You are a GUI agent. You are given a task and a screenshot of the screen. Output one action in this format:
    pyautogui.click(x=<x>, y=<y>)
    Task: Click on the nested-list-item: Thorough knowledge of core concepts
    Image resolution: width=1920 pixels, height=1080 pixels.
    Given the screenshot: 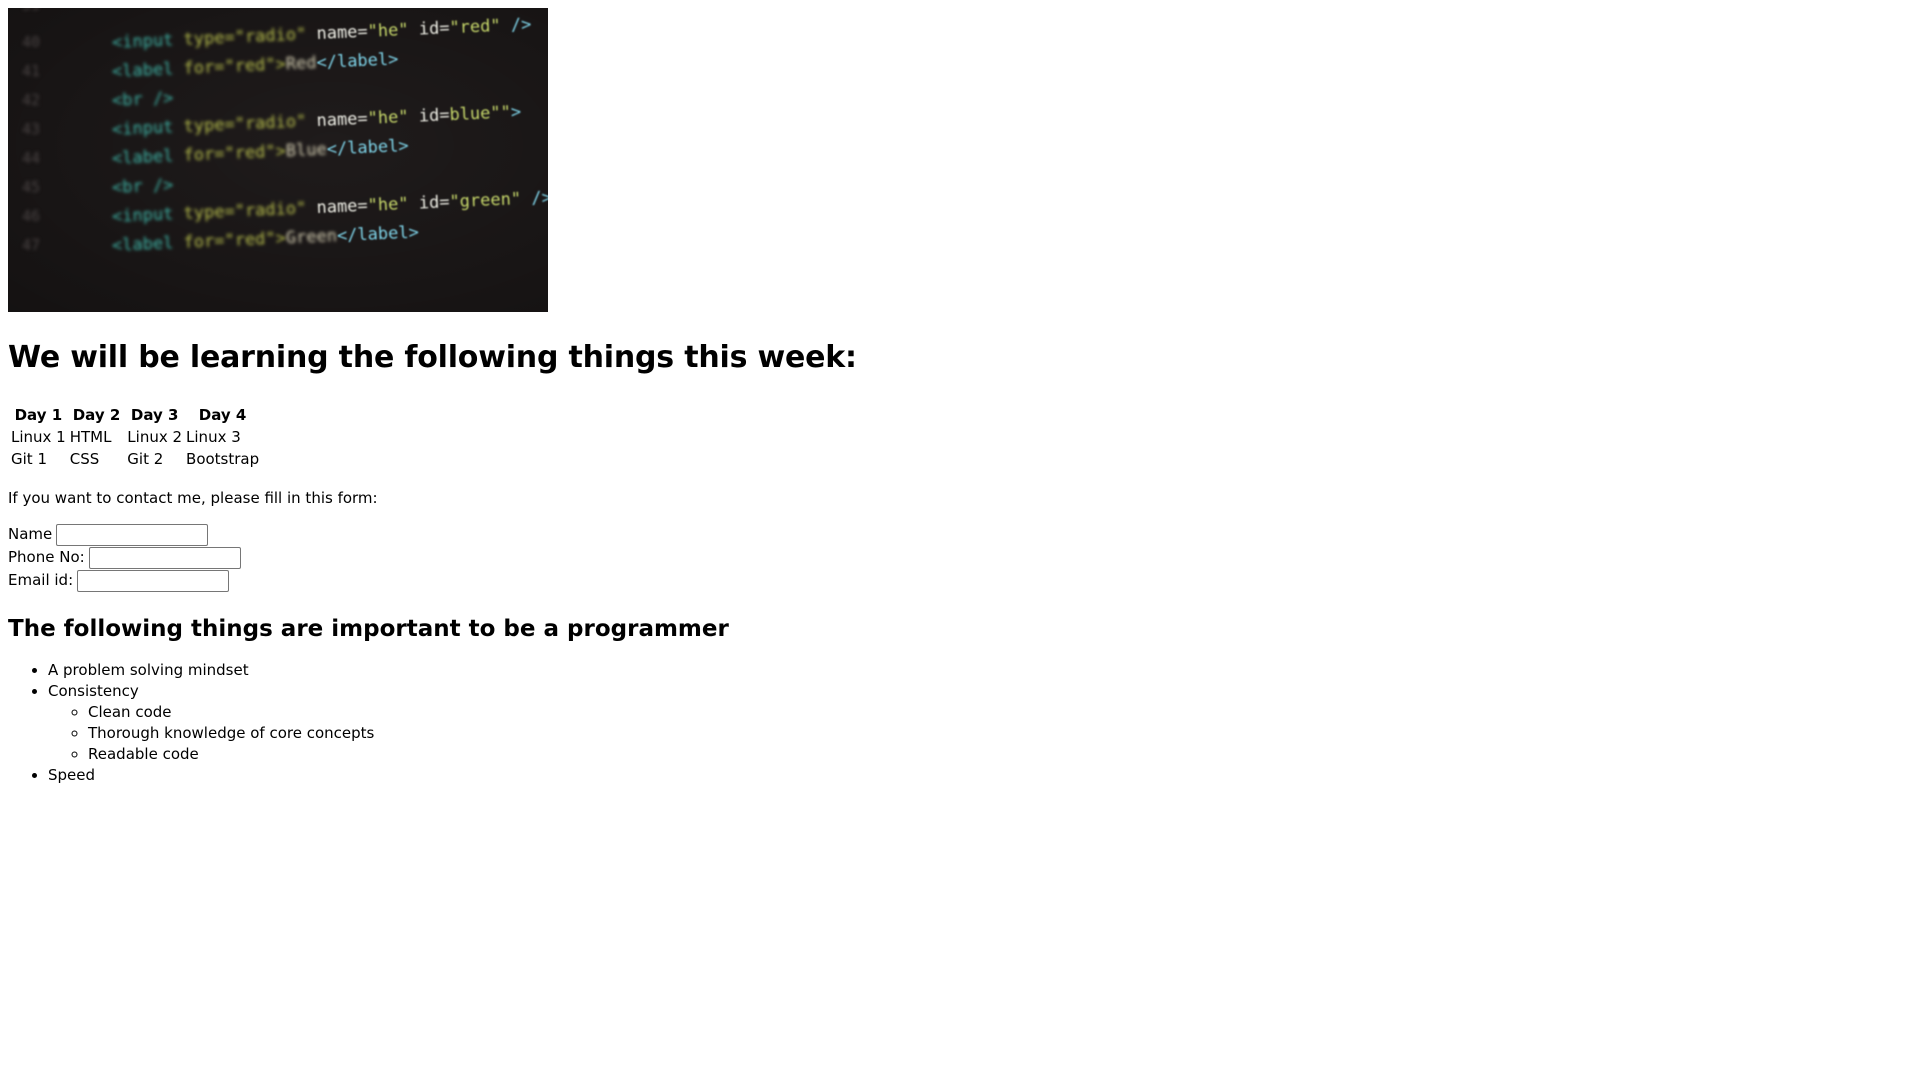 What is the action you would take?
    pyautogui.click(x=1000, y=733)
    